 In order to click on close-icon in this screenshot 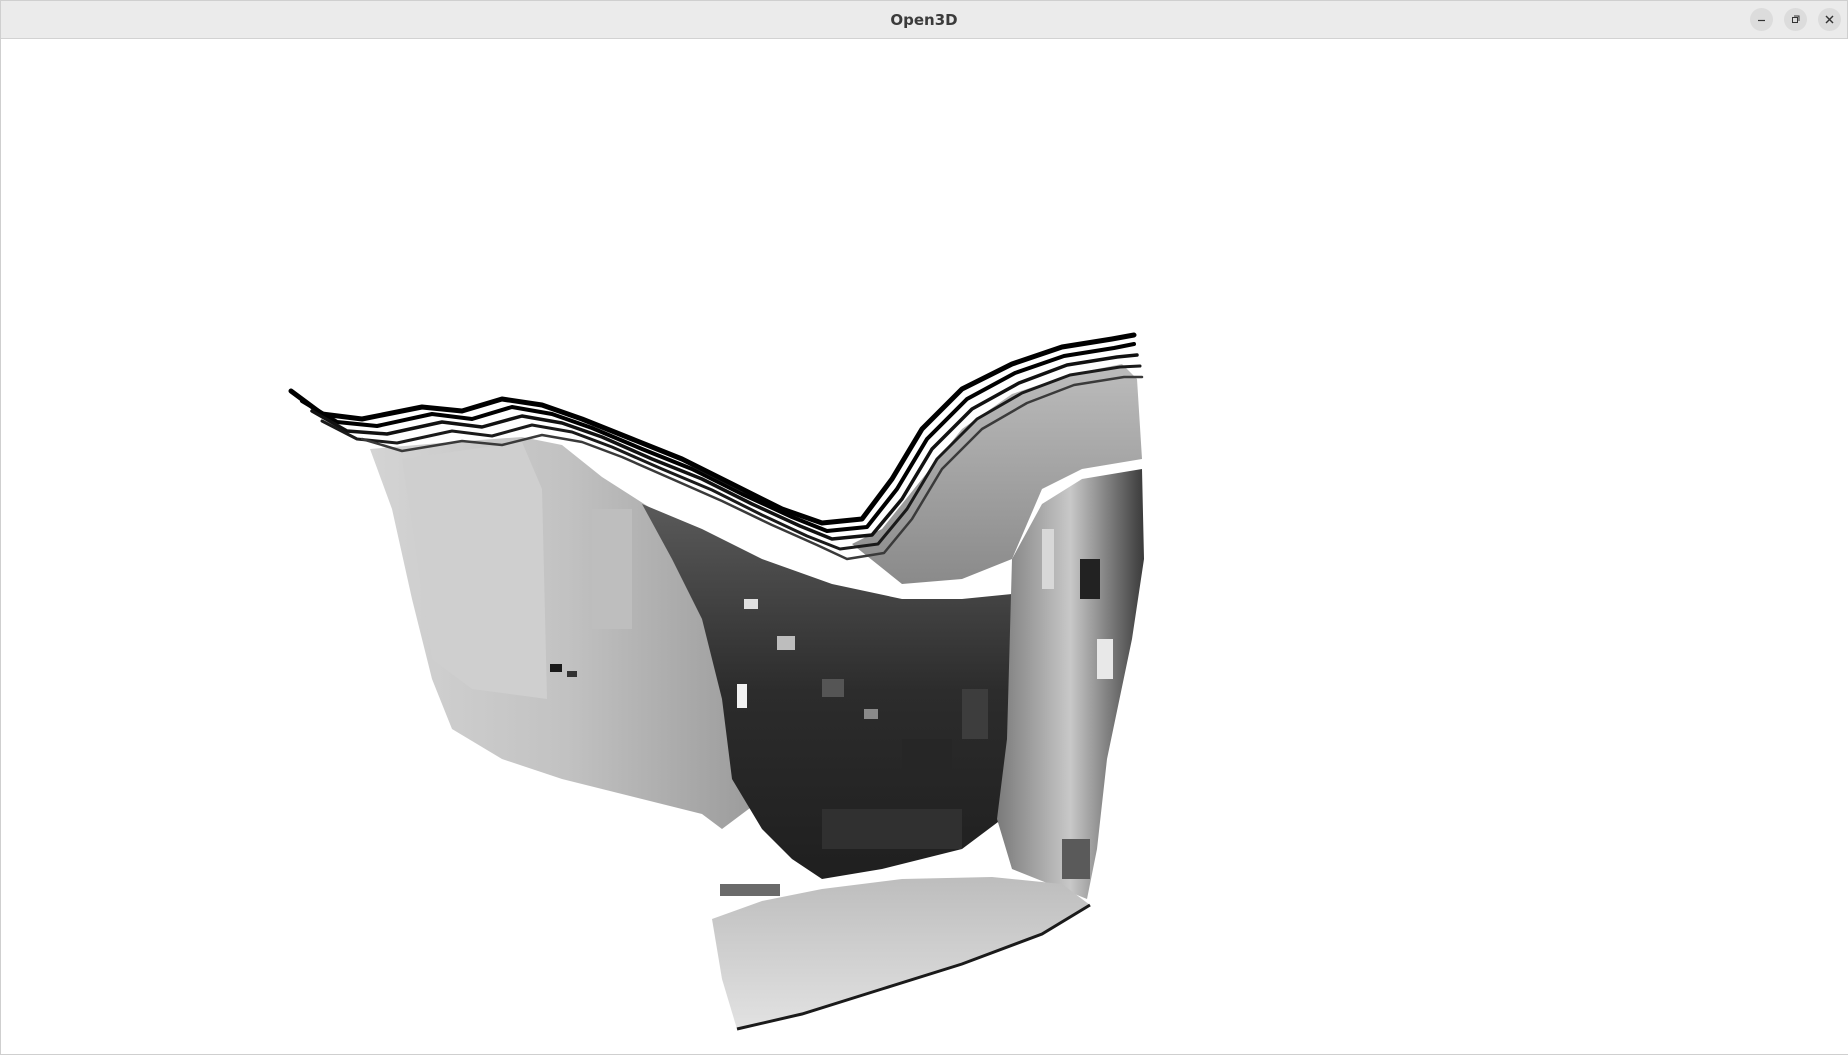, I will do `click(1829, 19)`.